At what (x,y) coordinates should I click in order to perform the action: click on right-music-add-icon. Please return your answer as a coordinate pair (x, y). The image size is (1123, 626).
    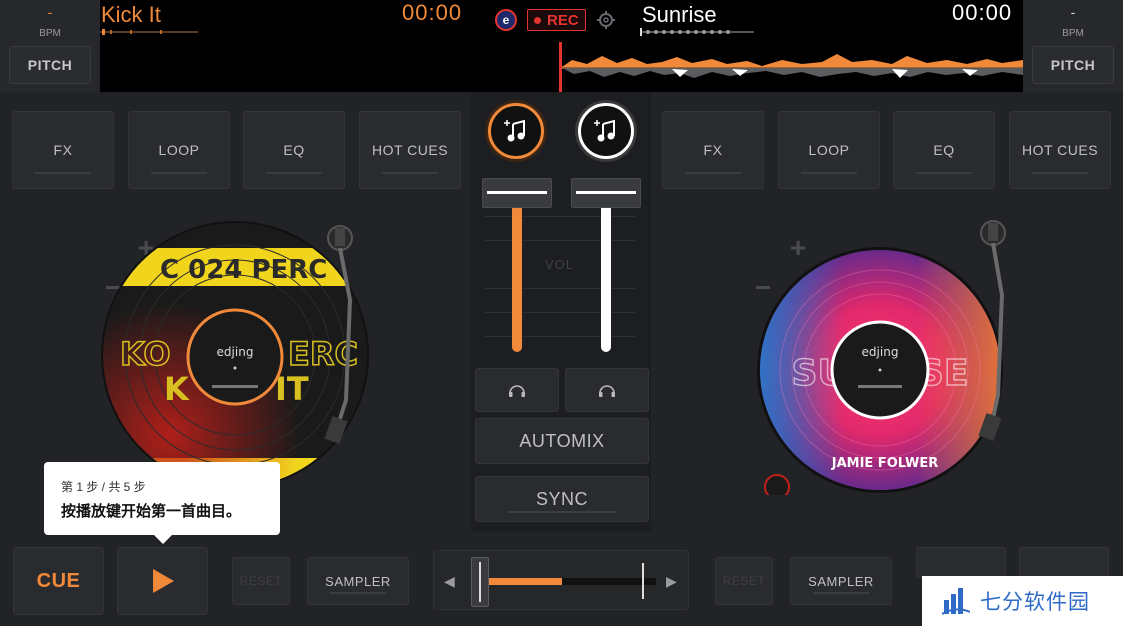
    Looking at the image, I should click on (606, 131).